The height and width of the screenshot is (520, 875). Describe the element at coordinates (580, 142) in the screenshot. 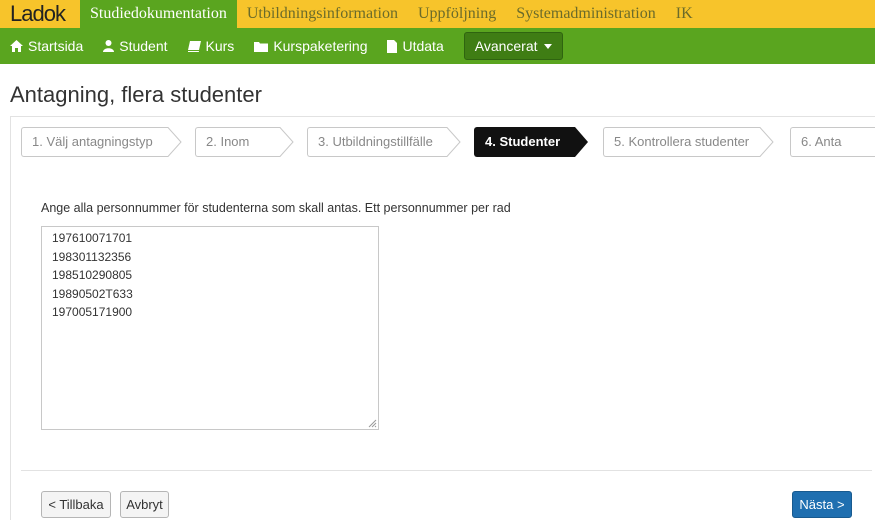

I see `step-4-arrow` at that location.